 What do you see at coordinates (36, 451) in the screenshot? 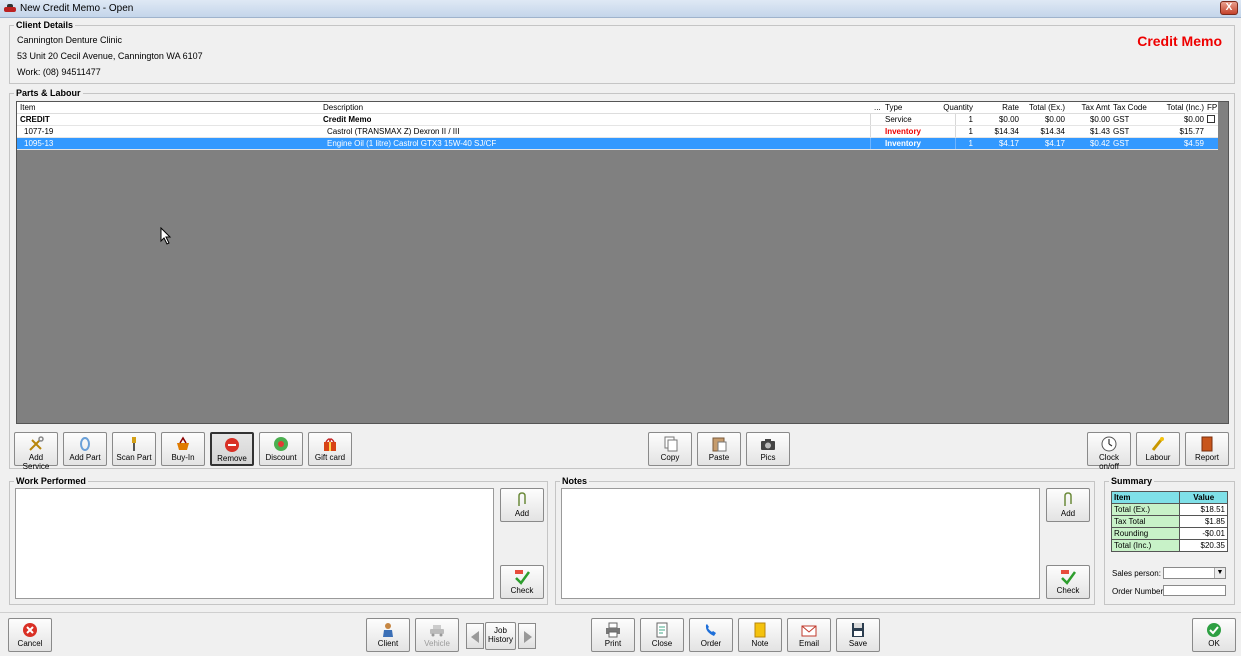
I see `add-service-button: Add Service` at bounding box center [36, 451].